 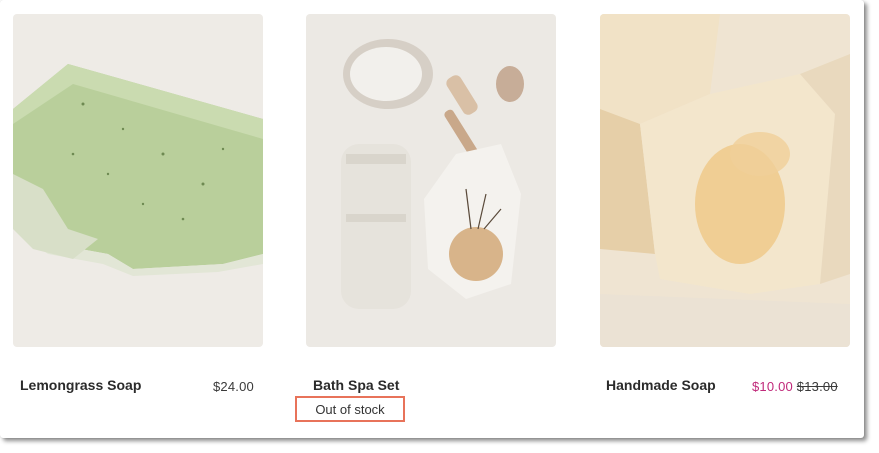 I want to click on product-price: $10.00 $13.00, so click(x=795, y=386).